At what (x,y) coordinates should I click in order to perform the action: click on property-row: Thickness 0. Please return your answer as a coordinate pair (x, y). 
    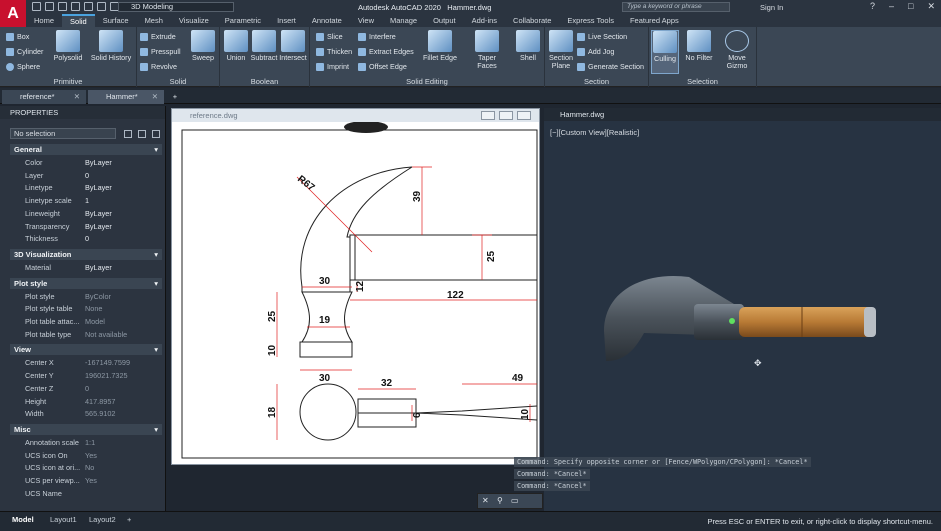
    Looking at the image, I should click on (86, 239).